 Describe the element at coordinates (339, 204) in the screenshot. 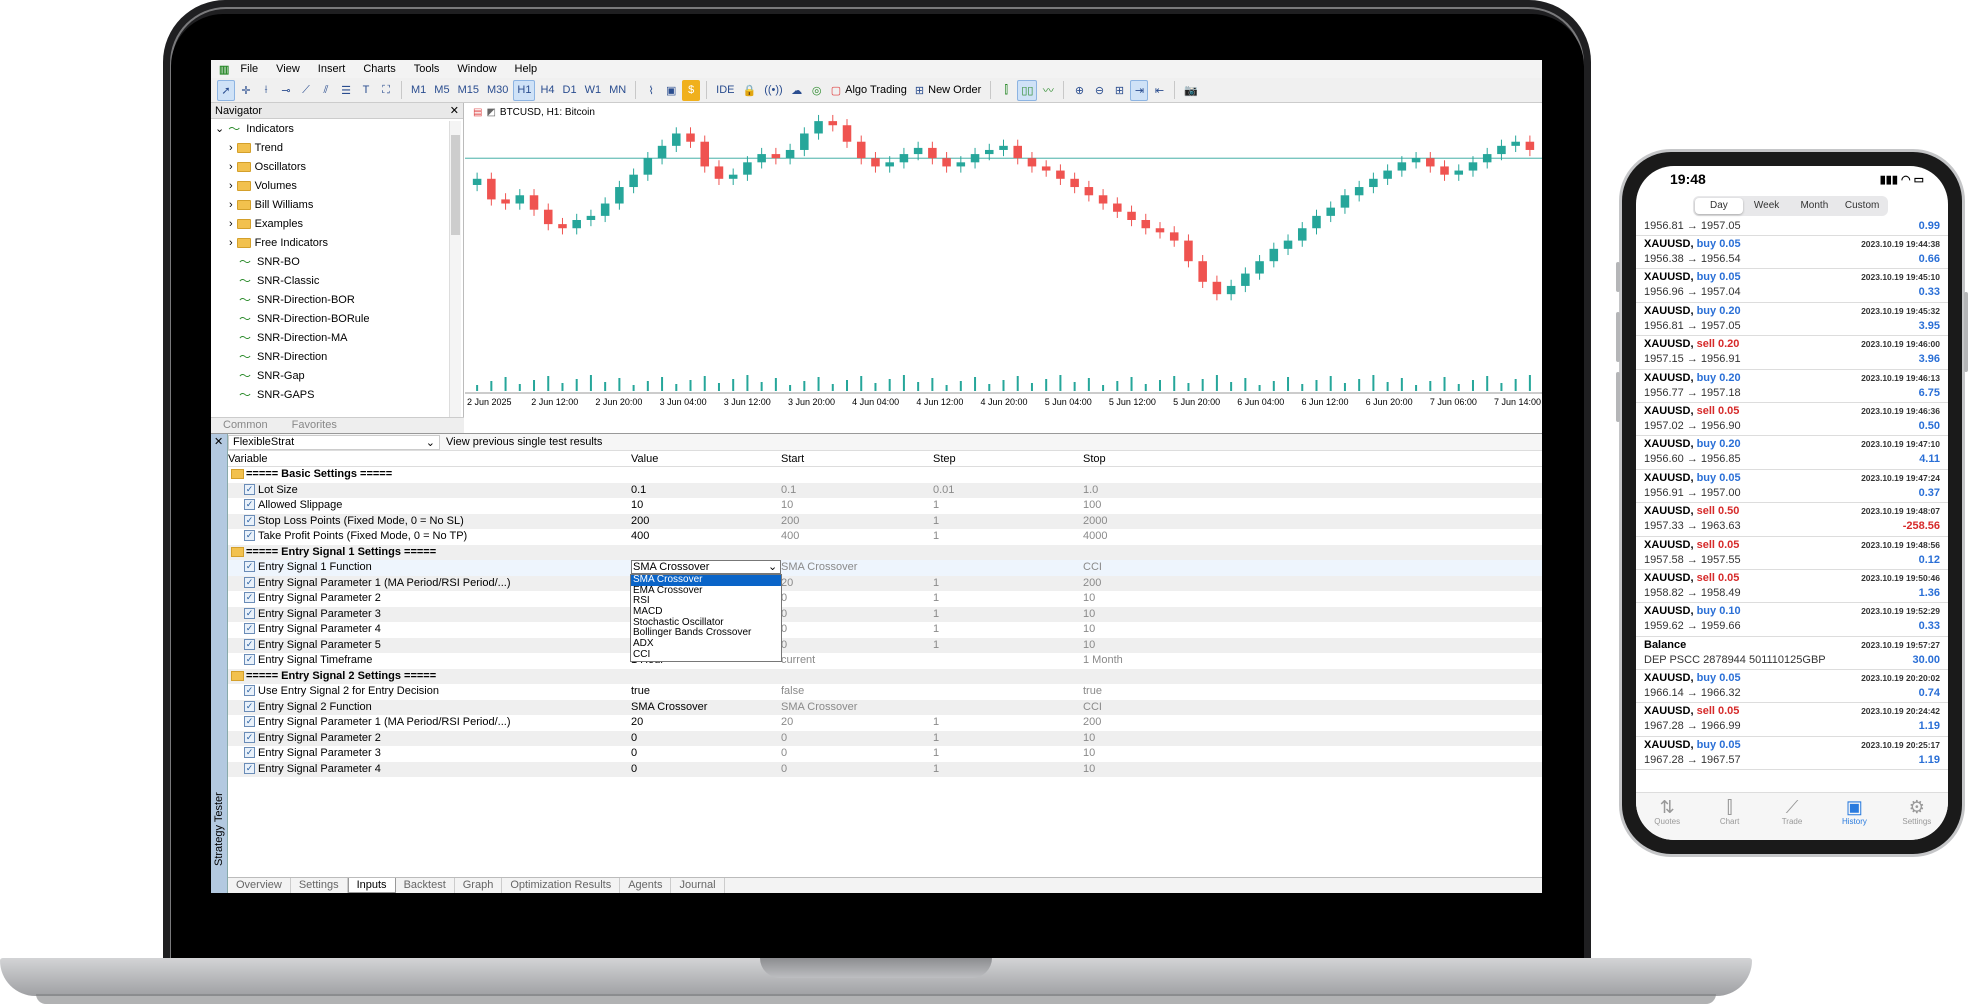

I see `tree-folder: › Bill Williams` at that location.